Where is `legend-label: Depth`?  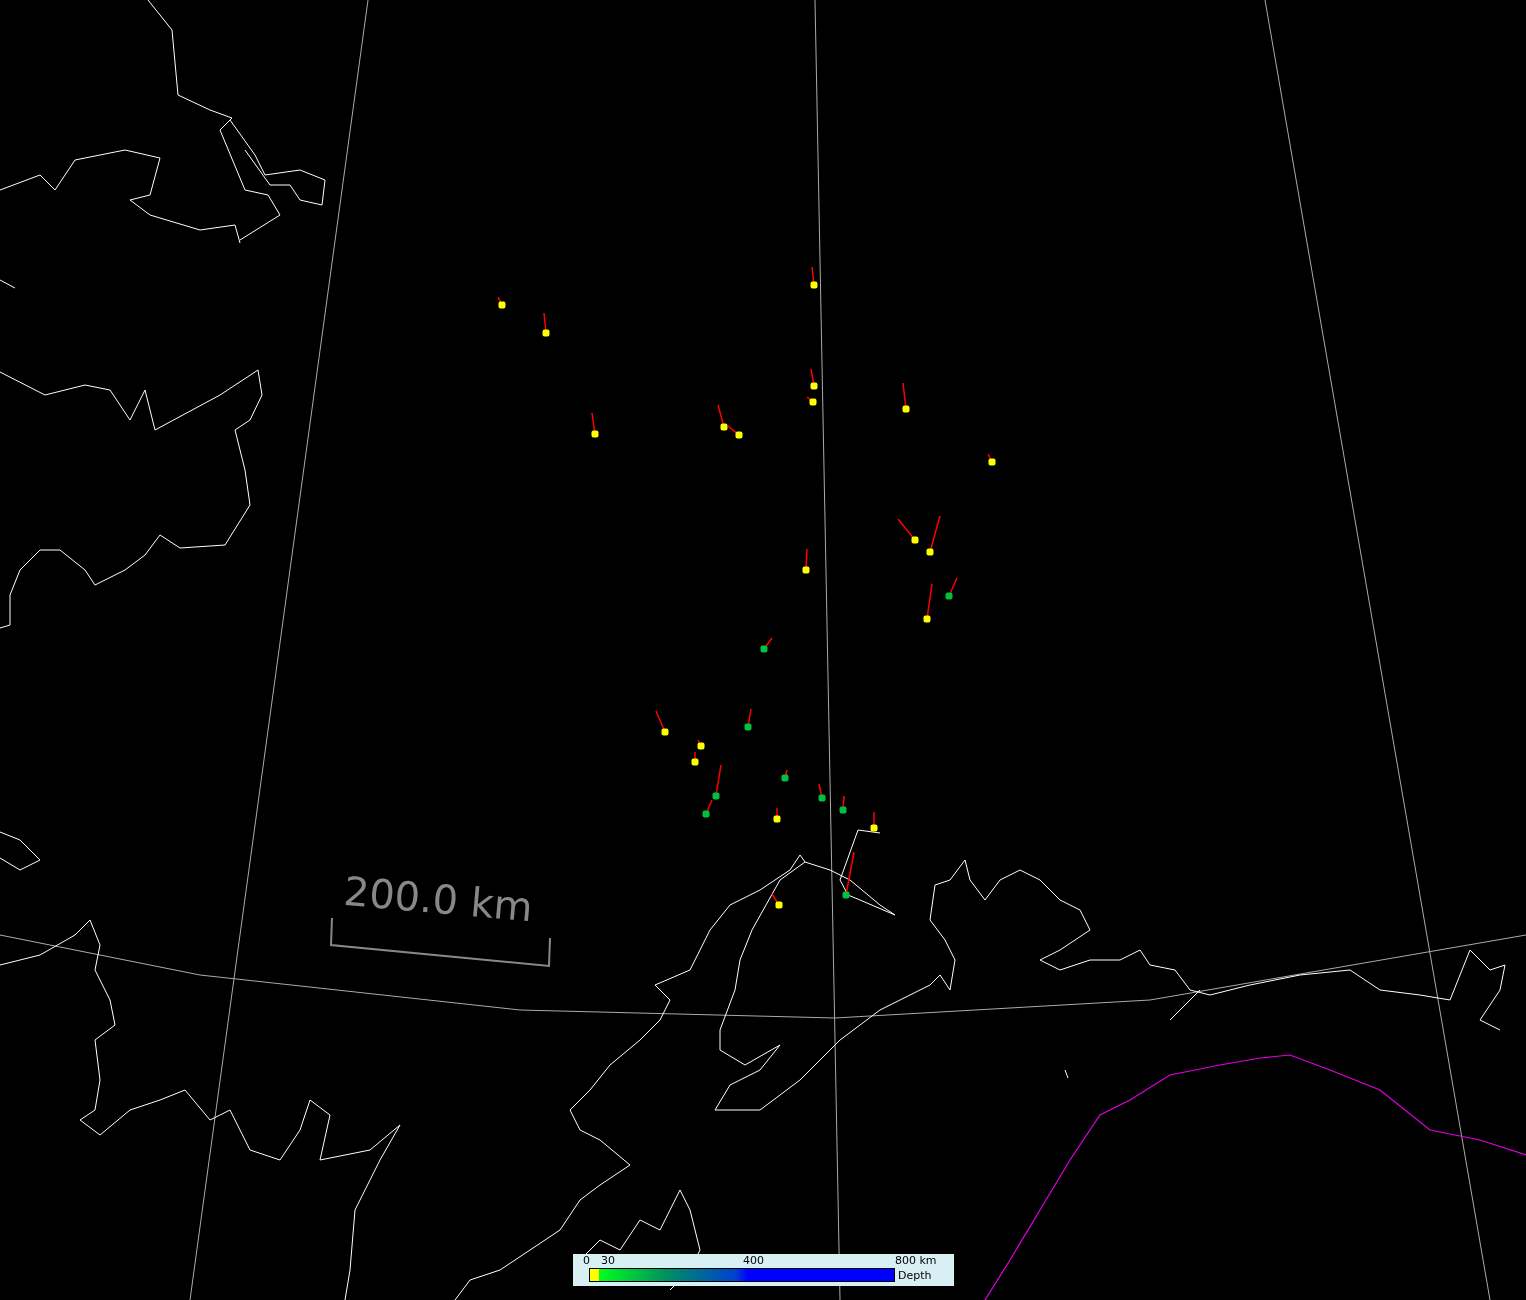
legend-label: Depth is located at coordinates (915, 1275).